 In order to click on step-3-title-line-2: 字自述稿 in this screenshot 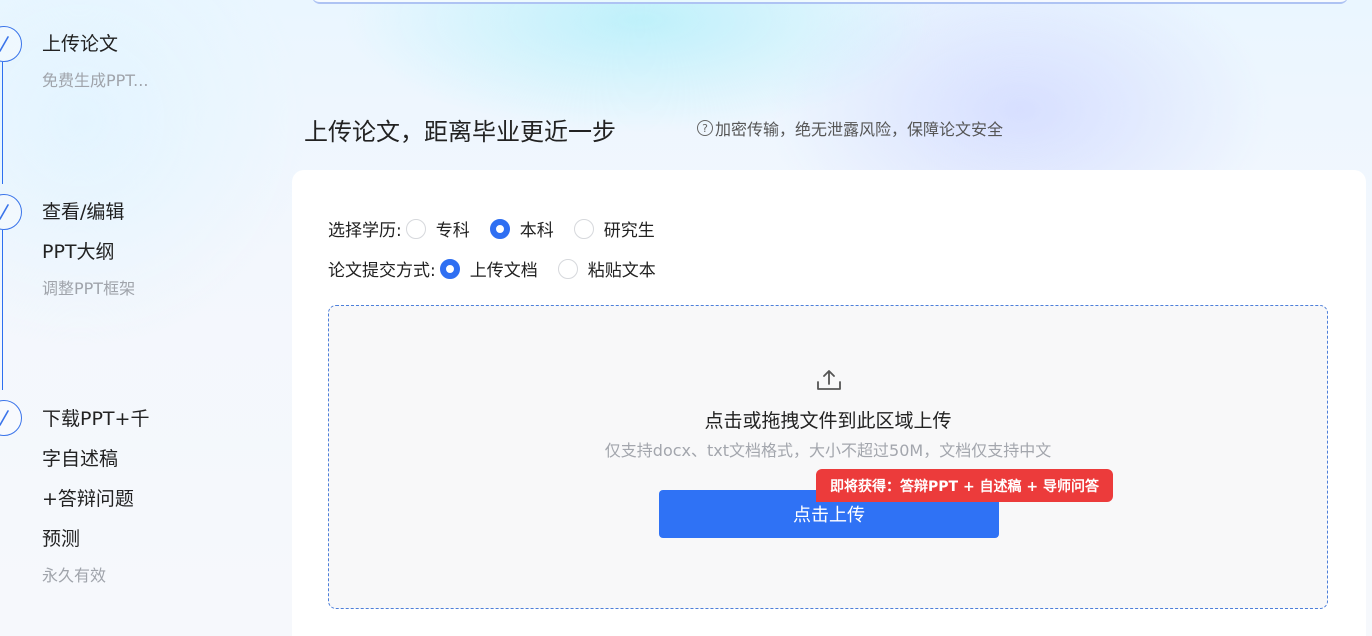, I will do `click(80, 459)`.